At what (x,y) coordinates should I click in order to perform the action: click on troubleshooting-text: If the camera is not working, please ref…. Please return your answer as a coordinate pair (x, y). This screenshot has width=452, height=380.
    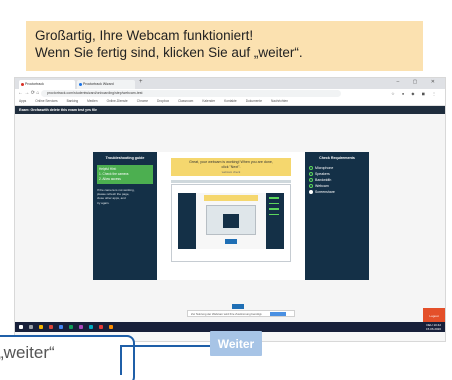
    Looking at the image, I should click on (125, 196).